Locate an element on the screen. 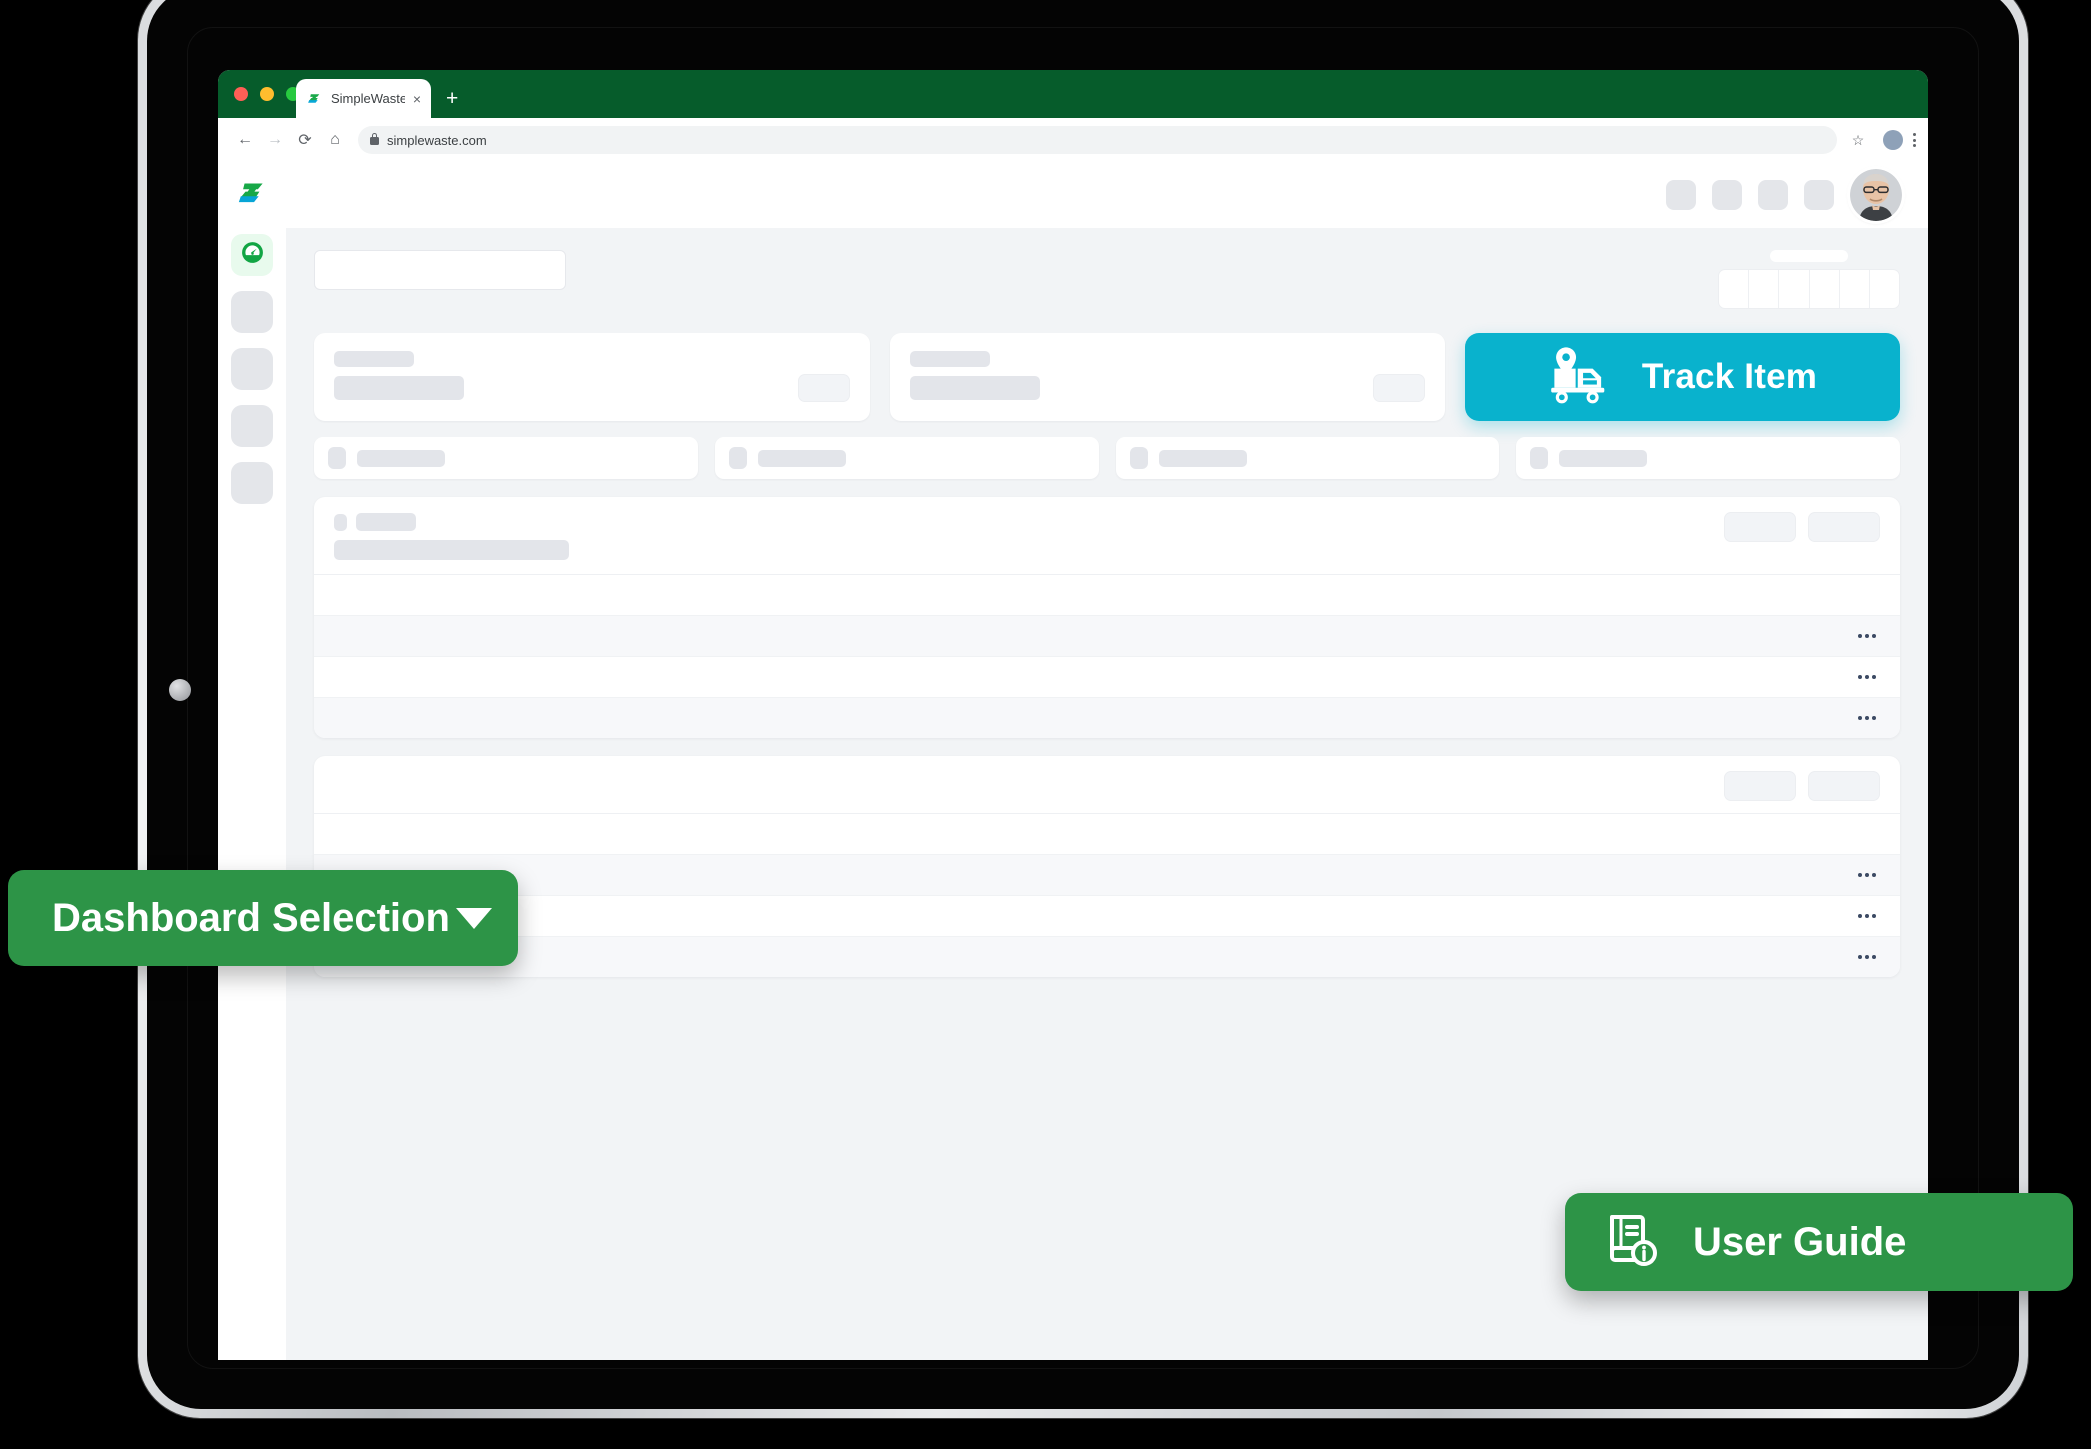  reload-icon: ⟳ is located at coordinates (305, 140).